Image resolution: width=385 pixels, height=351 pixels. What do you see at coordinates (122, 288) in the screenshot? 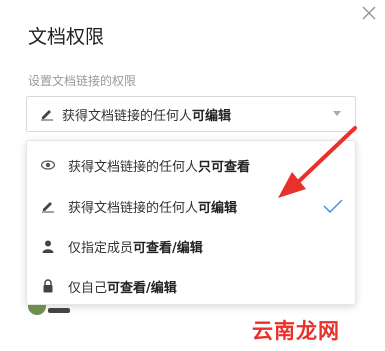
I see `menu-item-label: 仅自己可查看/编辑` at bounding box center [122, 288].